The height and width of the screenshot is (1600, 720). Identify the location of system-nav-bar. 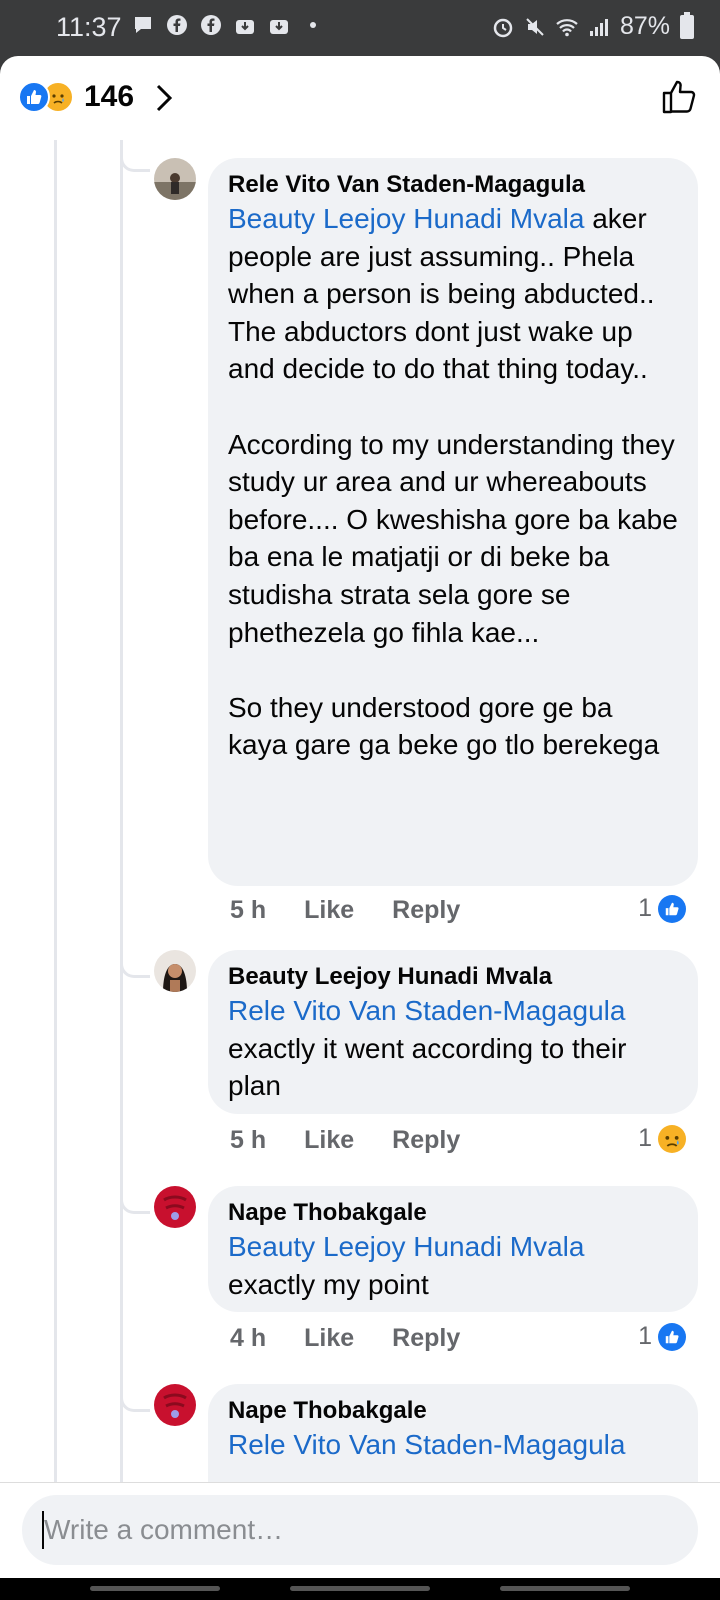
(360, 1589).